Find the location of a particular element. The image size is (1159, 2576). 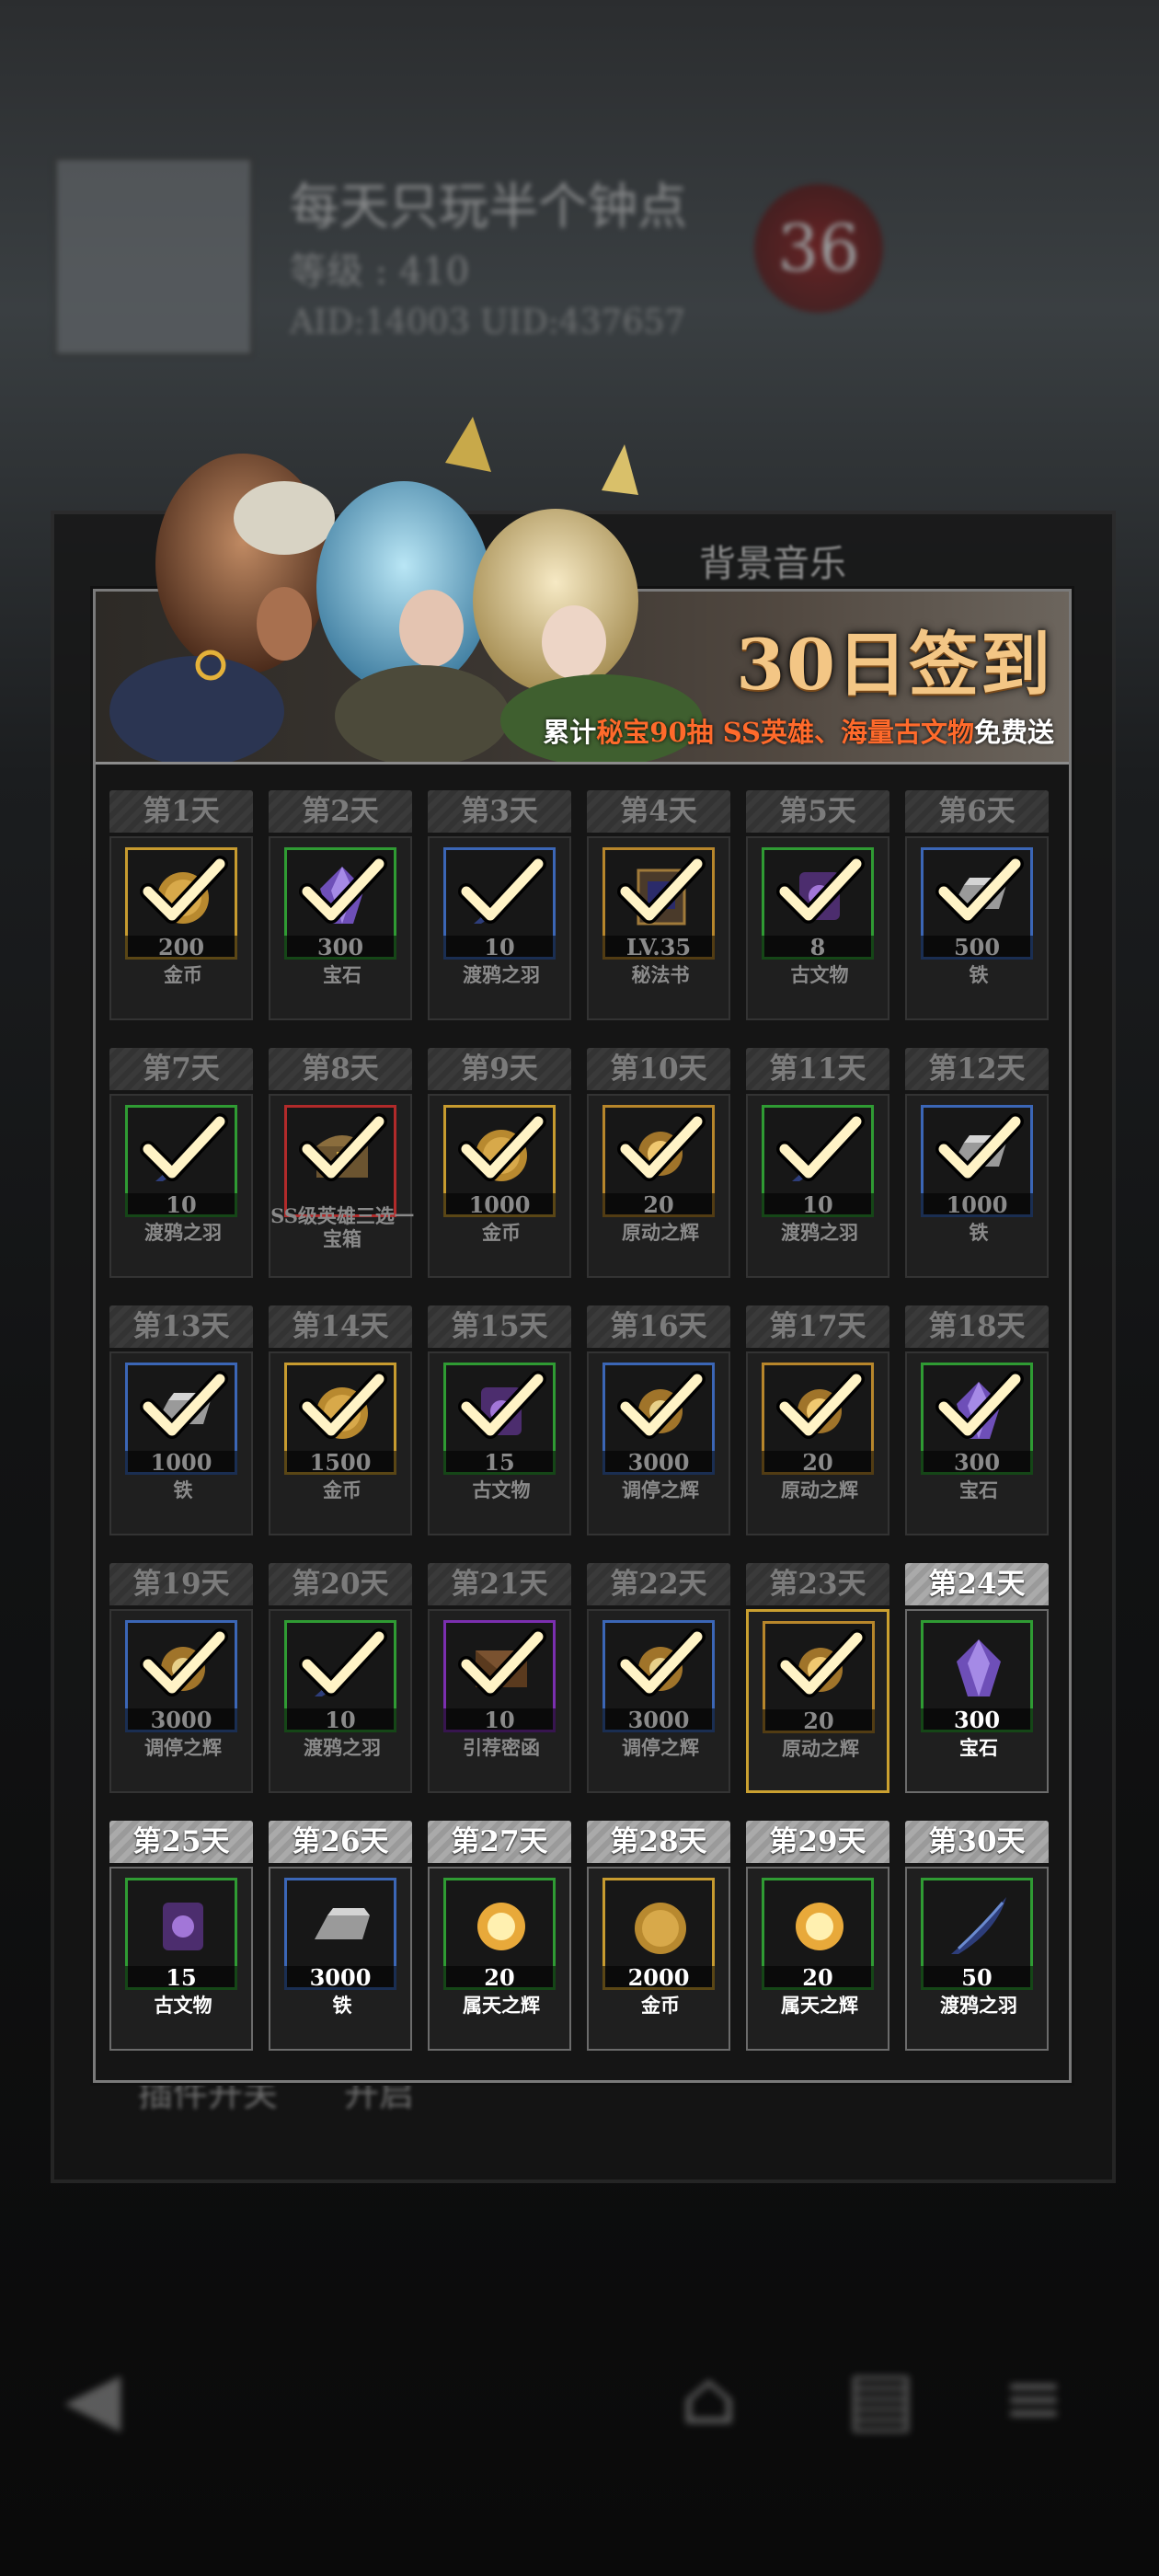

day-cell-15: 第15天 15 古文物 is located at coordinates (499, 1420).